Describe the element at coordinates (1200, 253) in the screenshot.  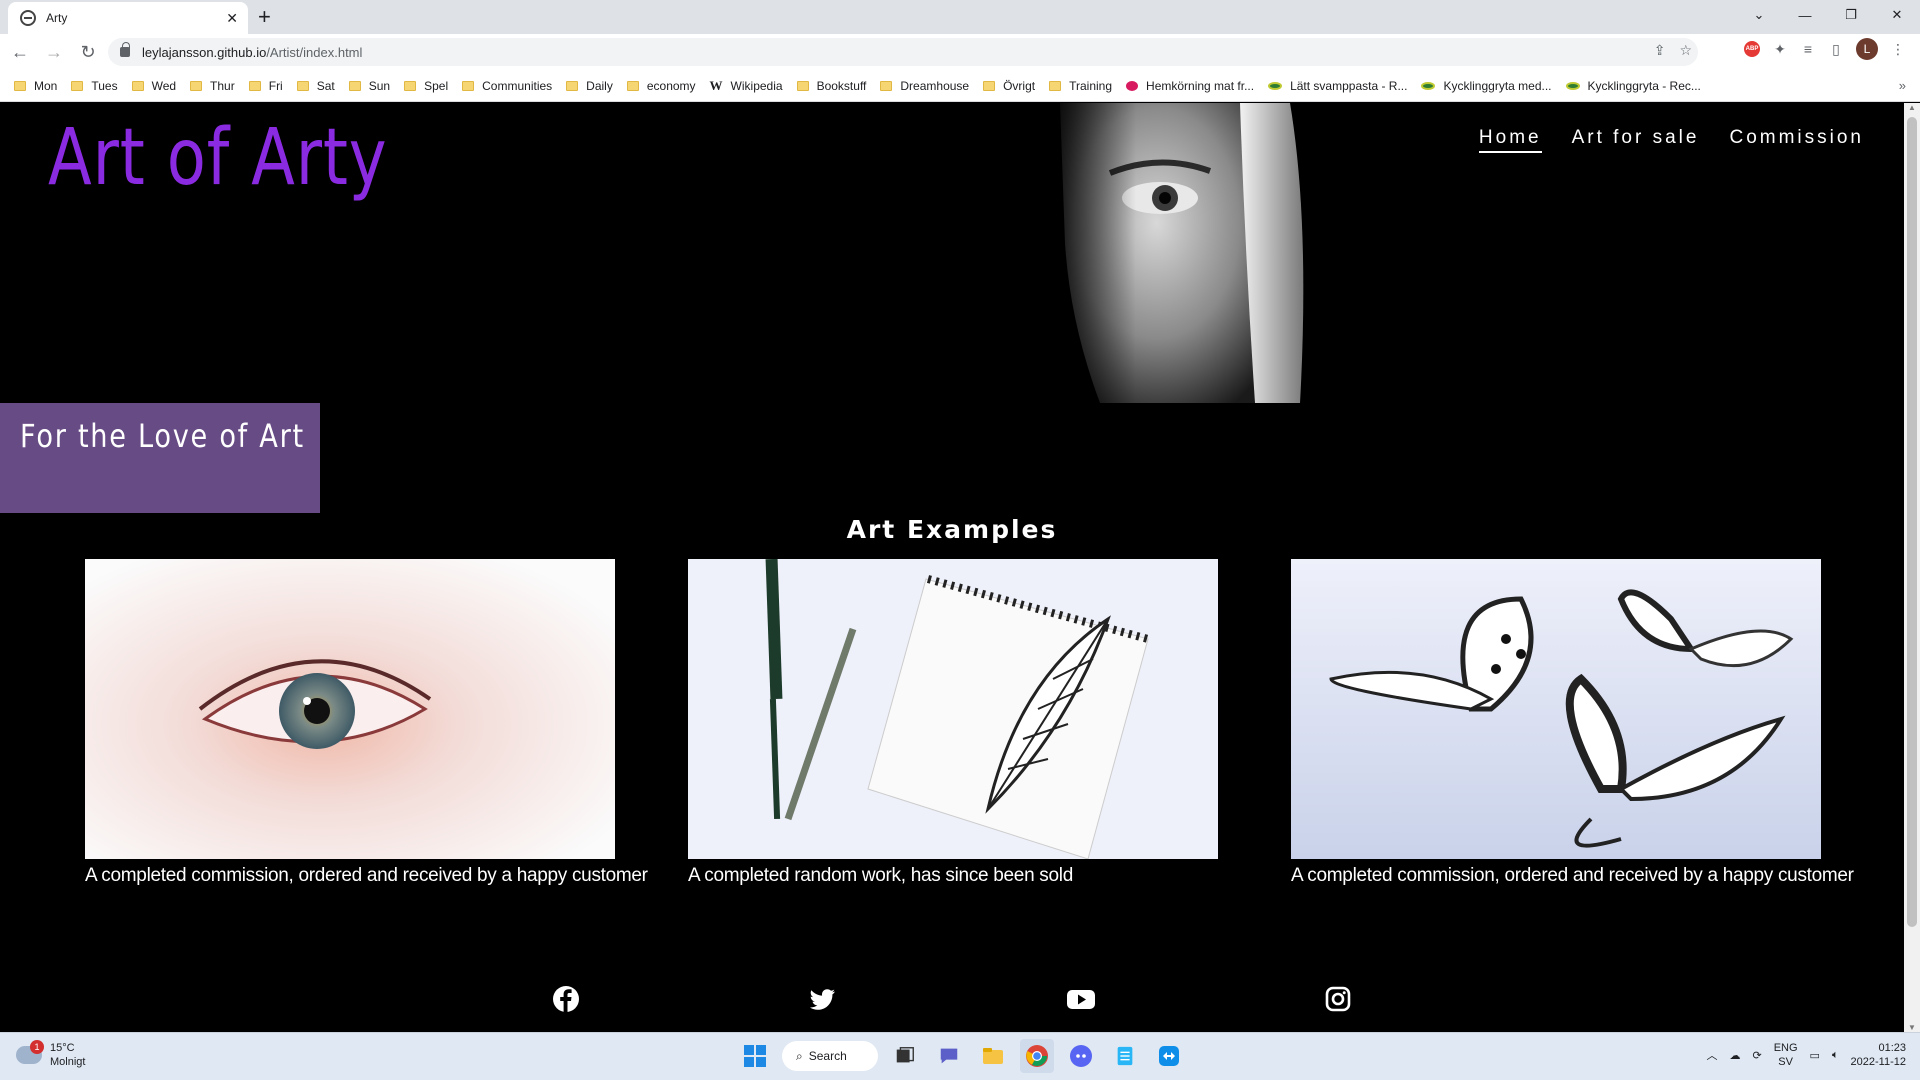
I see `hero-face-image` at that location.